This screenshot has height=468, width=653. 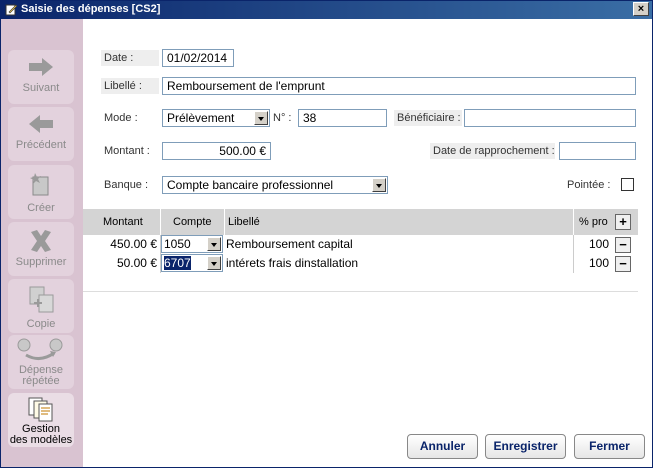 What do you see at coordinates (91, 9) in the screenshot?
I see `window-title: Saisie des dépenses [CS2]` at bounding box center [91, 9].